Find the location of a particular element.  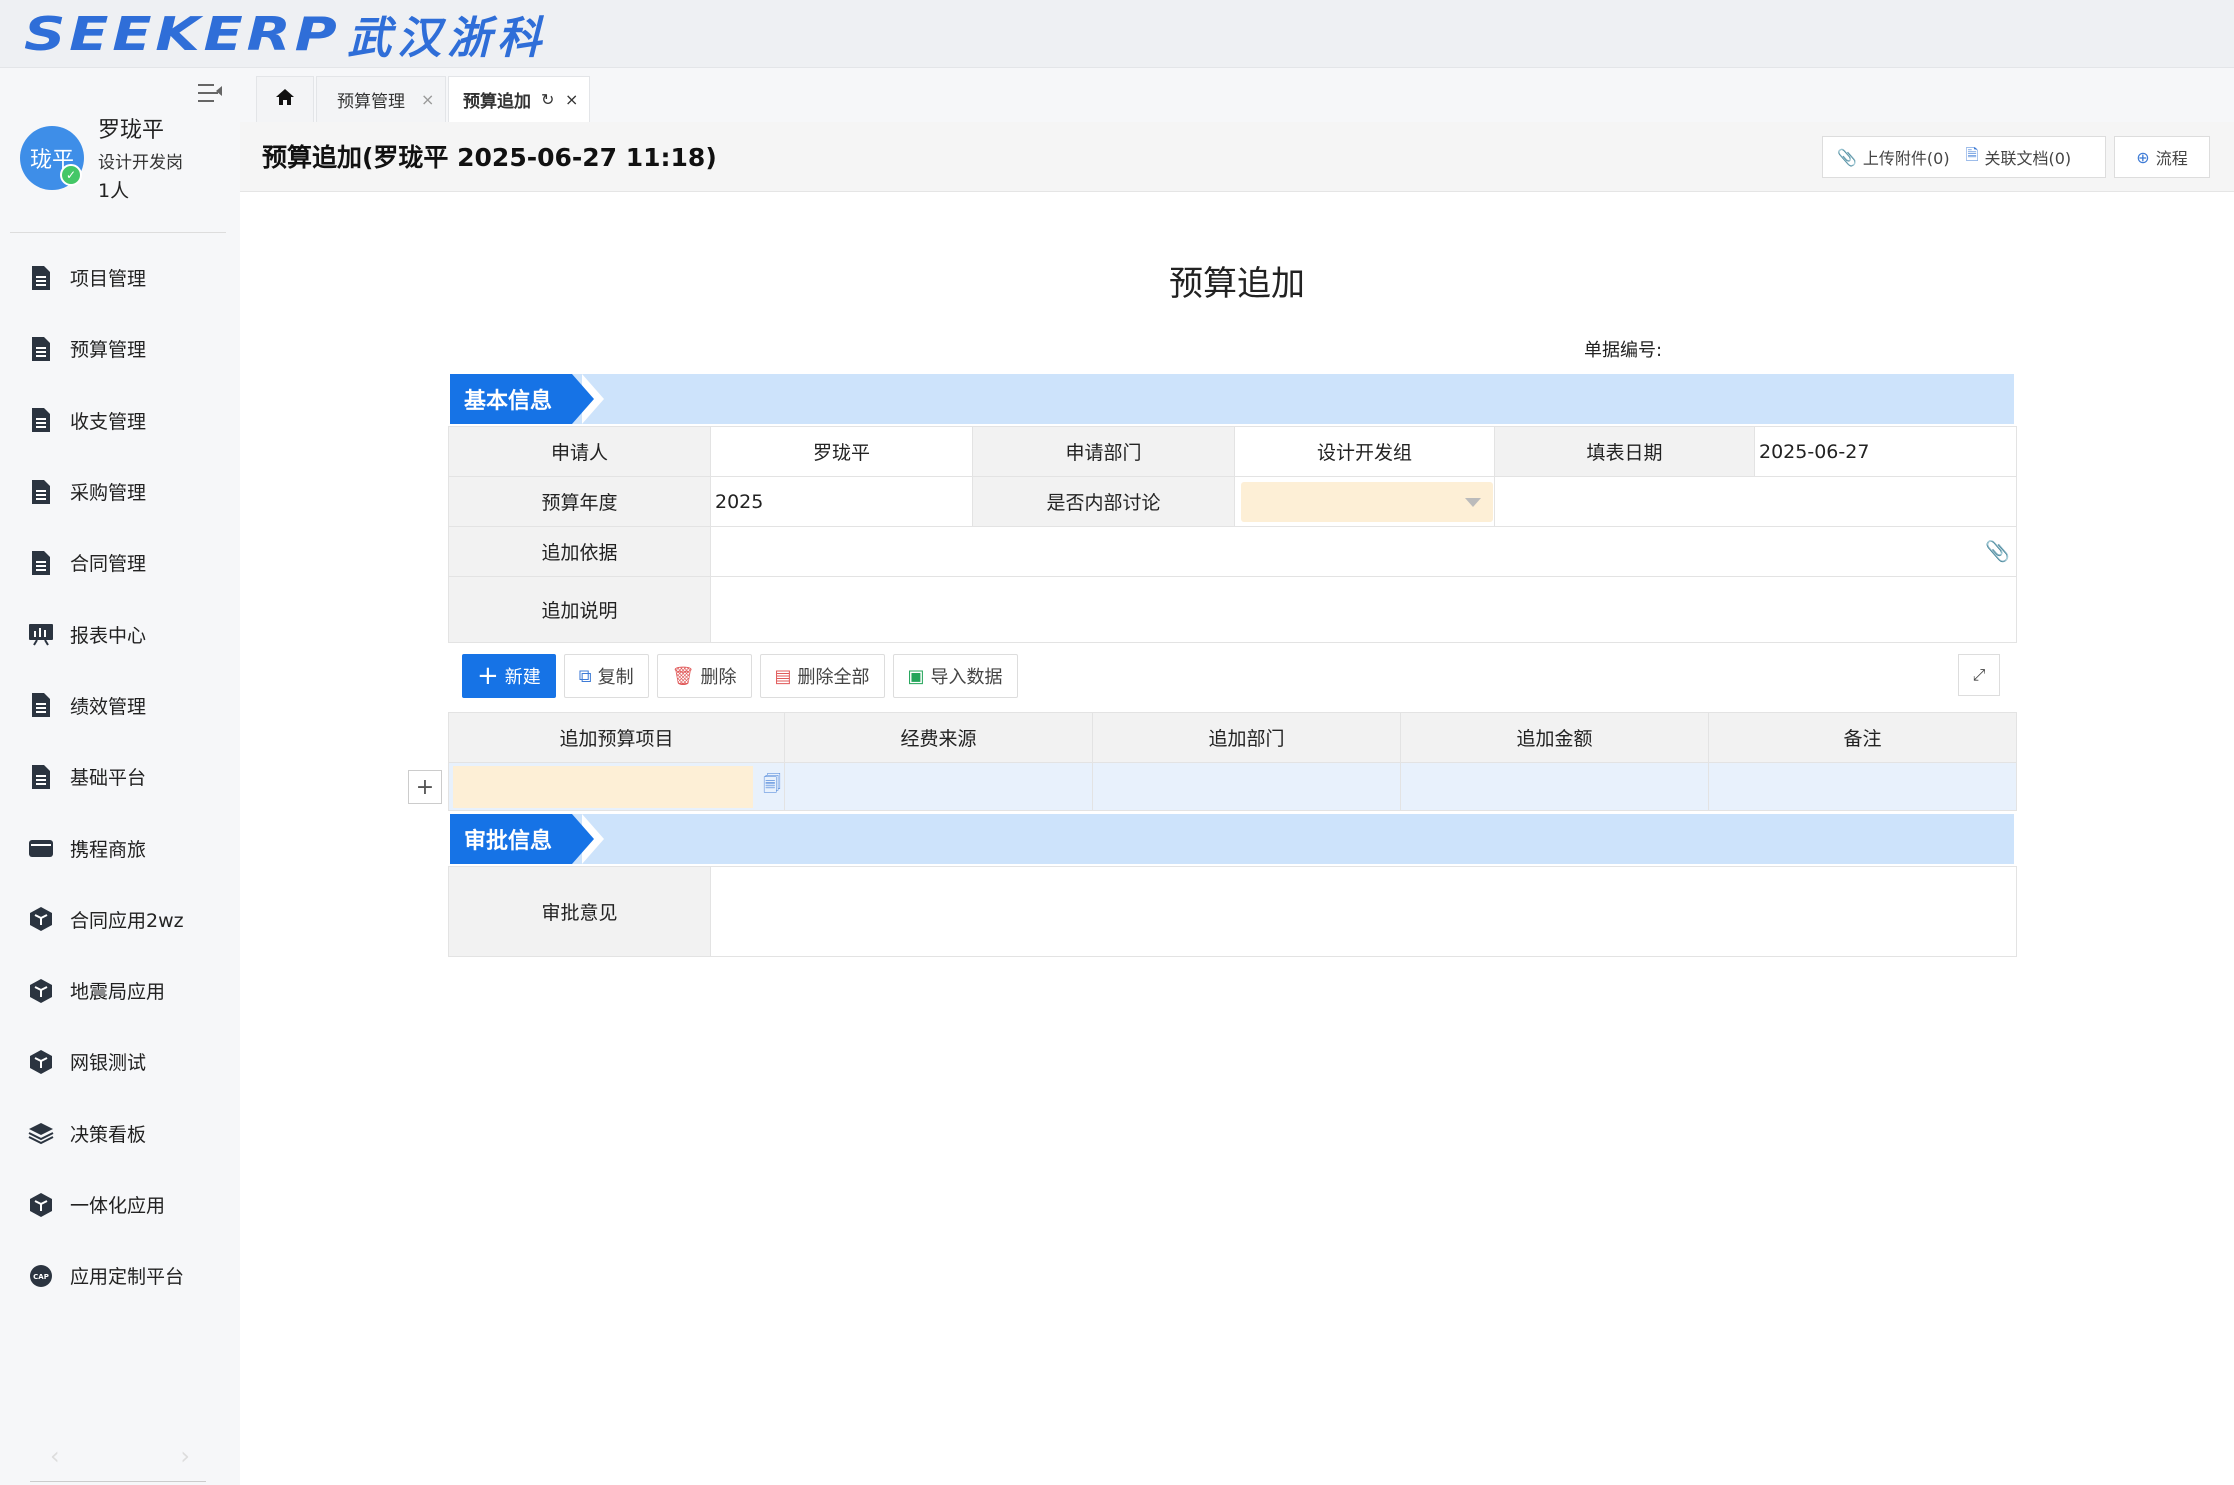

sidebar-item-integrated-app: 一体化应用 is located at coordinates (120, 1204).